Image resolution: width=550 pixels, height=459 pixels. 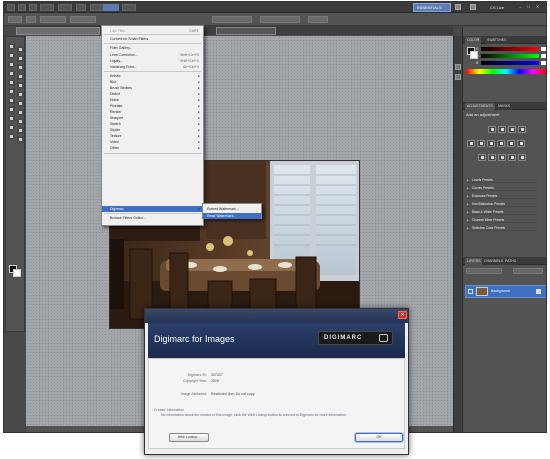 I want to click on preset-exposure: Exposure Presets, so click(x=502, y=196).